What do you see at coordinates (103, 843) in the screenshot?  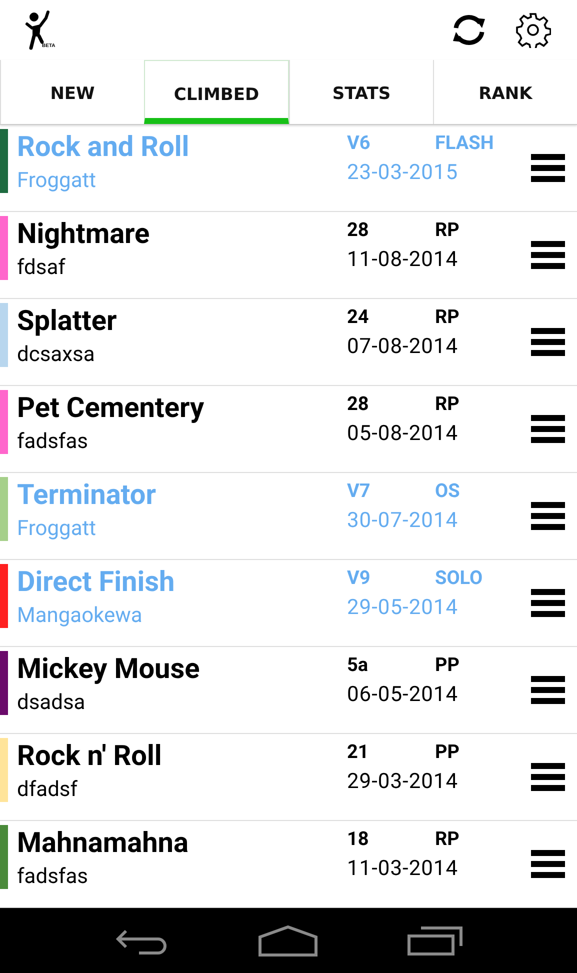 I see `climb-name: Mahnamahna` at bounding box center [103, 843].